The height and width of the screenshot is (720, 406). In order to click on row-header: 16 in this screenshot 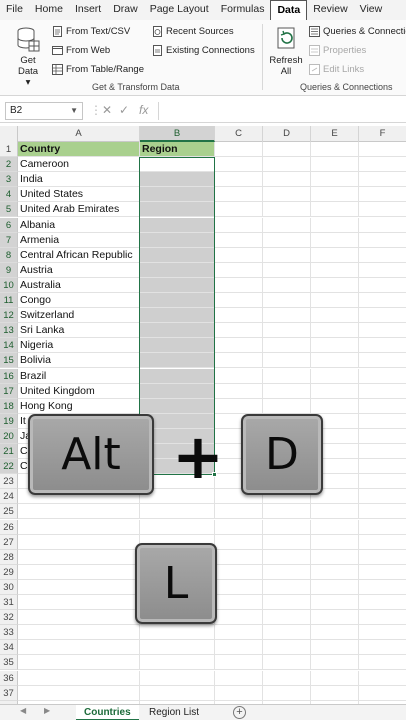, I will do `click(9, 376)`.